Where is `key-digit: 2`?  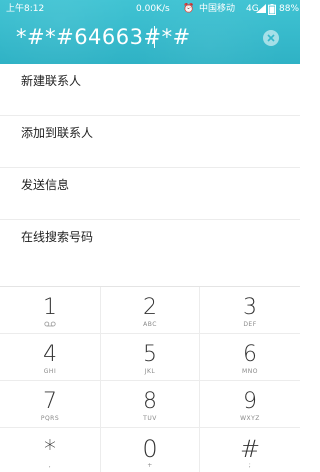 key-digit: 2 is located at coordinates (150, 307).